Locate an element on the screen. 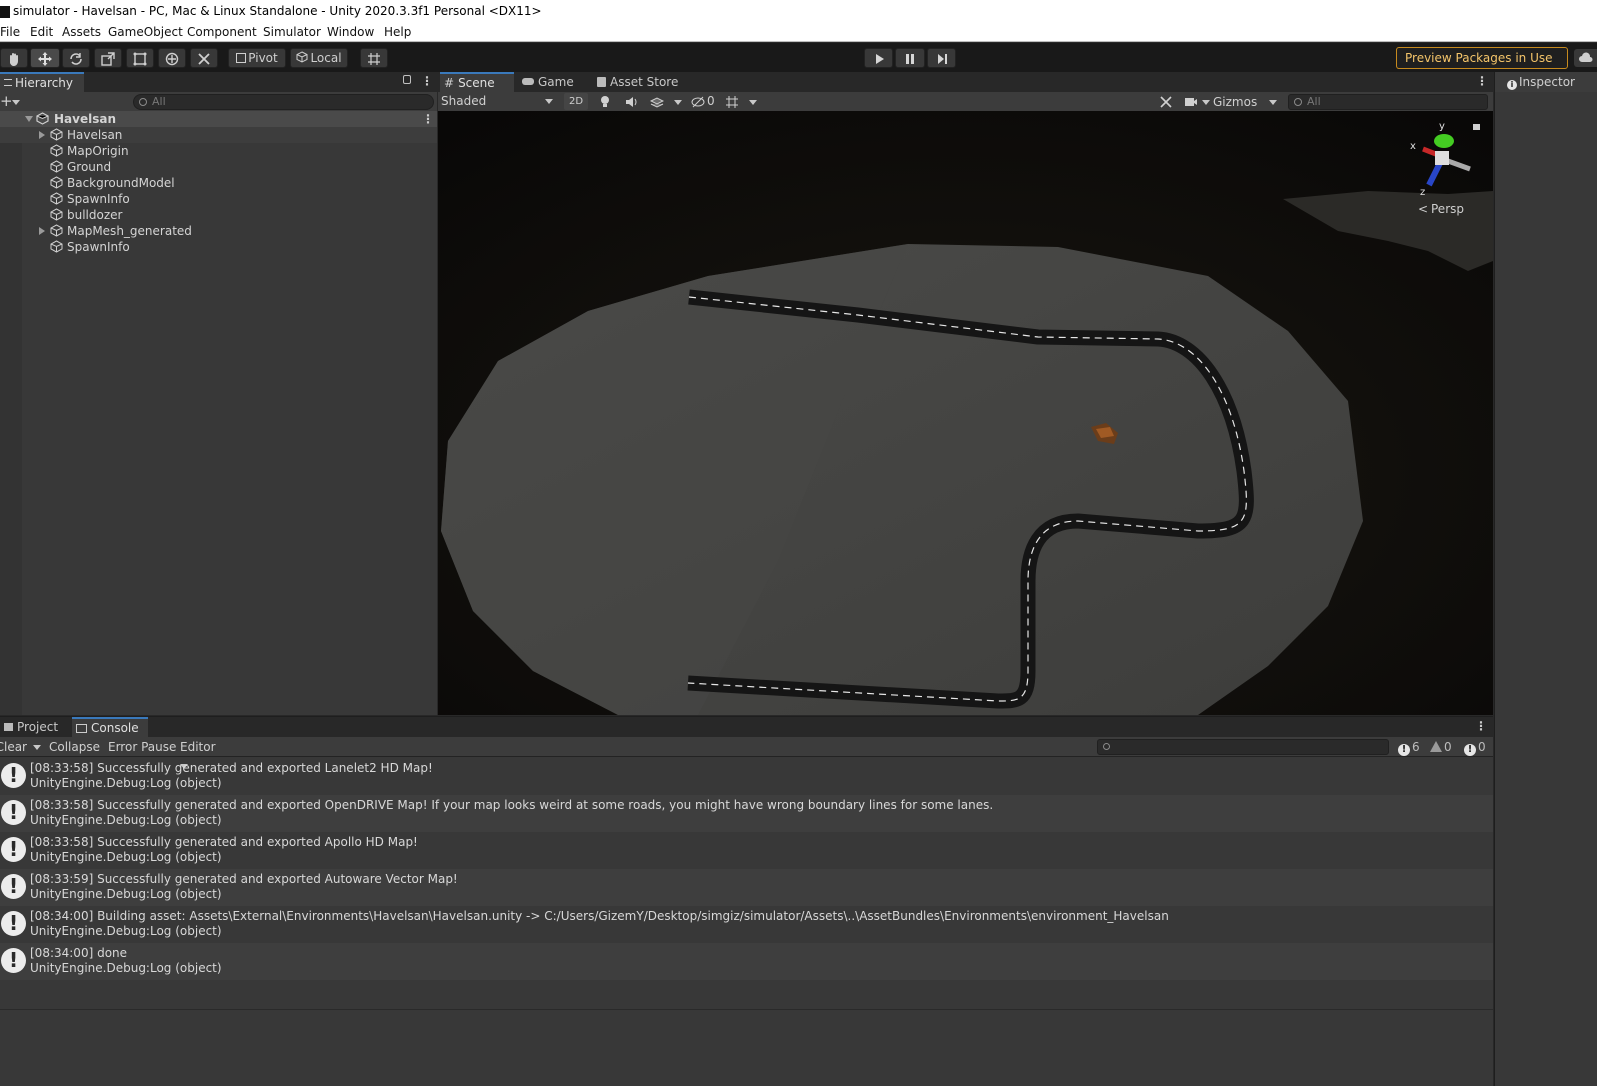 The width and height of the screenshot is (1597, 1086). gizmos-label: Gizmos is located at coordinates (1235, 102).